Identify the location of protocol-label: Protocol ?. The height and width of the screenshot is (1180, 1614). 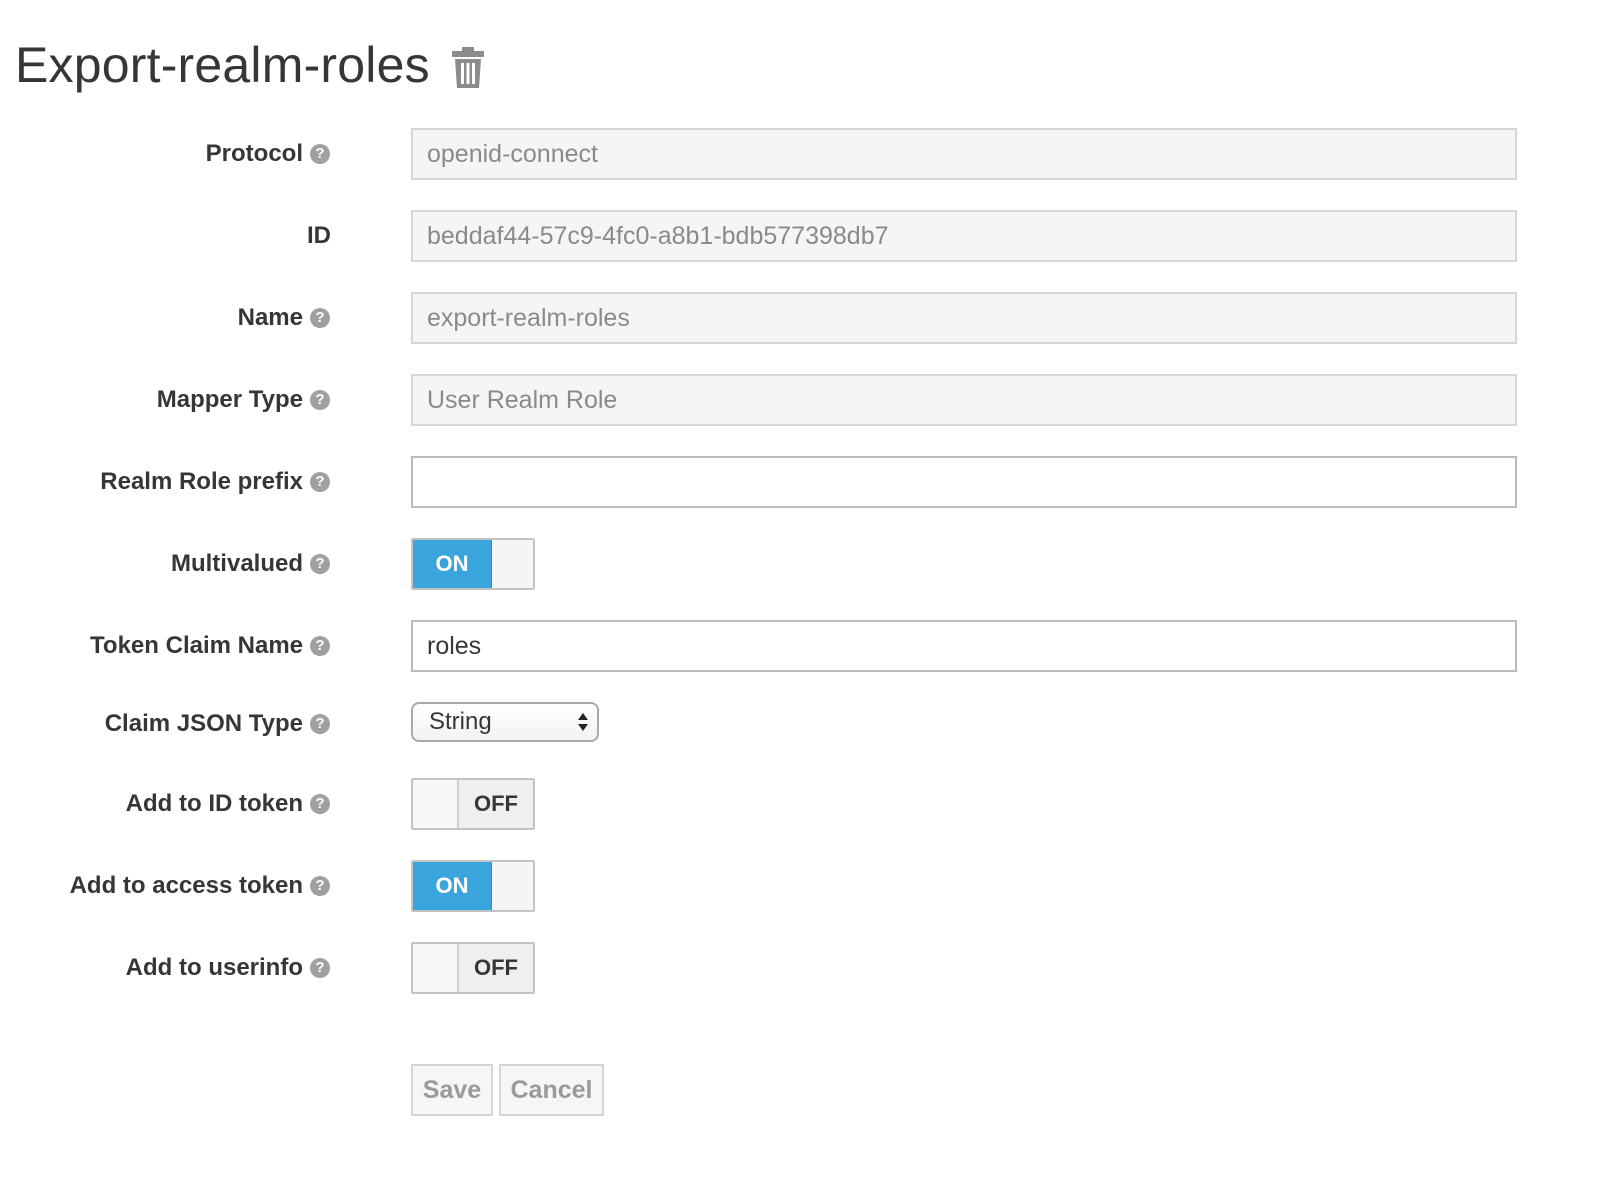
(268, 154).